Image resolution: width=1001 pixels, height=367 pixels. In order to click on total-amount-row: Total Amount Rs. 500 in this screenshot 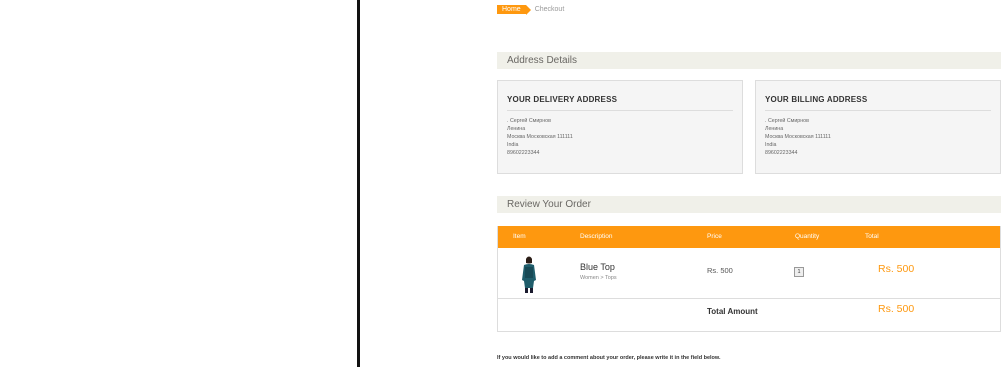, I will do `click(749, 315)`.